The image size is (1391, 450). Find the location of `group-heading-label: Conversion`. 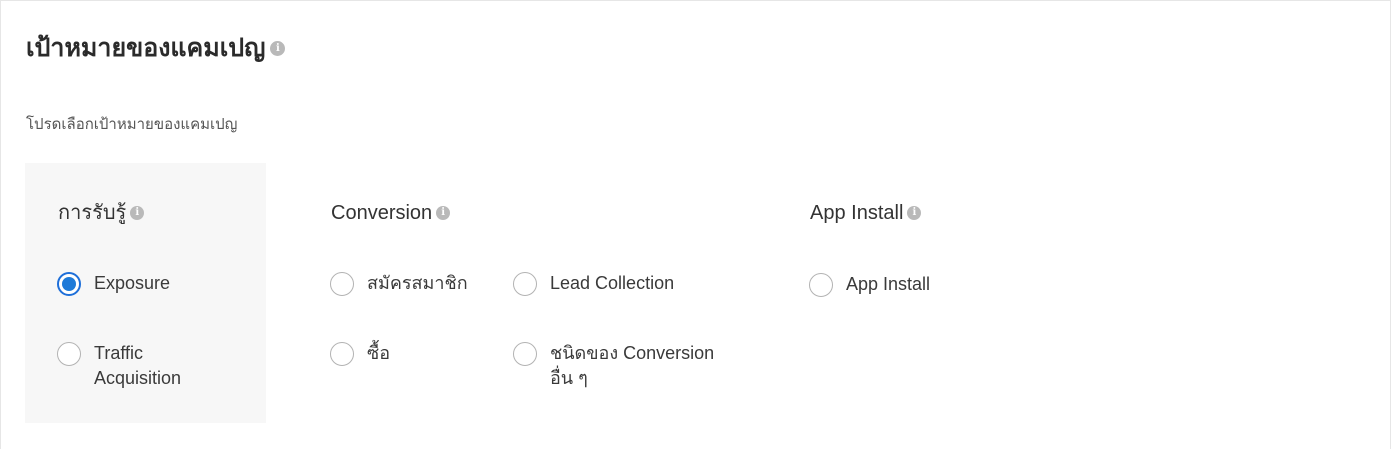

group-heading-label: Conversion is located at coordinates (382, 213).